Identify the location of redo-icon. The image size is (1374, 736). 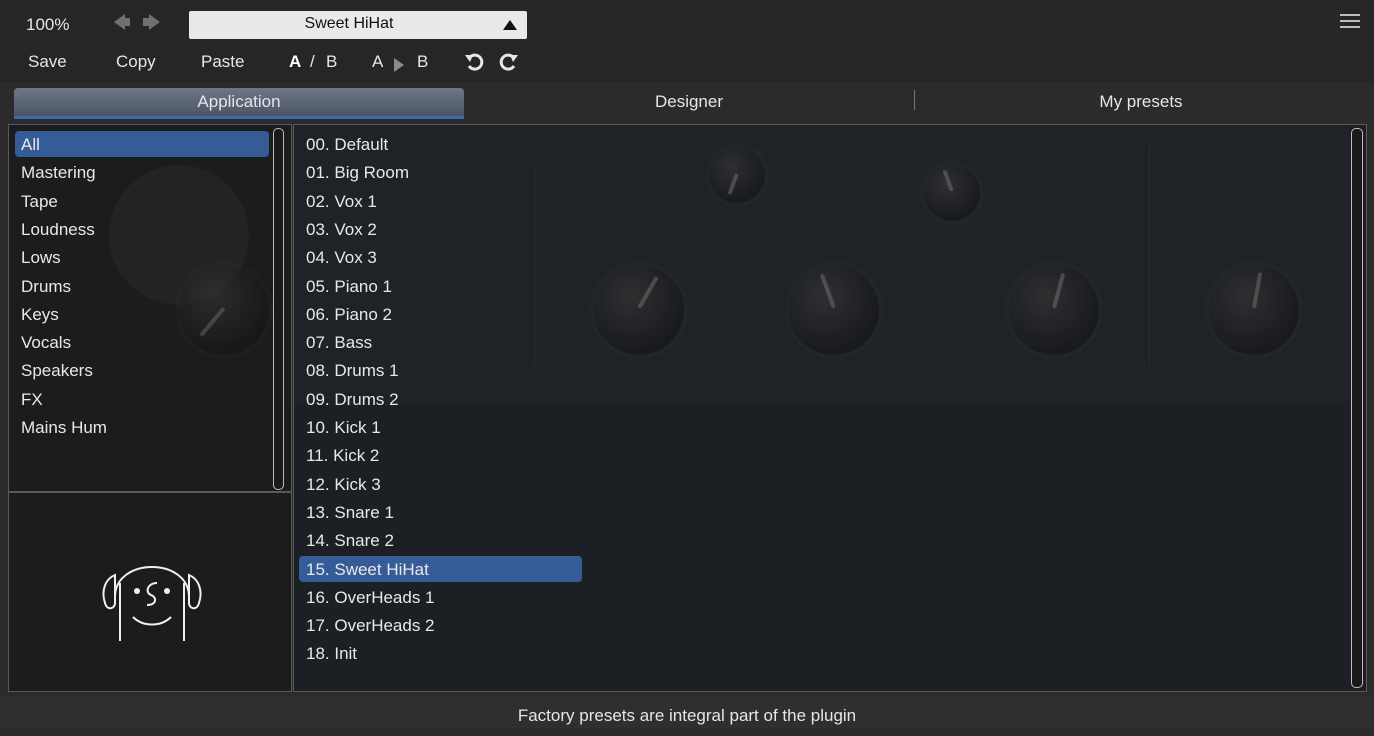
(508, 62).